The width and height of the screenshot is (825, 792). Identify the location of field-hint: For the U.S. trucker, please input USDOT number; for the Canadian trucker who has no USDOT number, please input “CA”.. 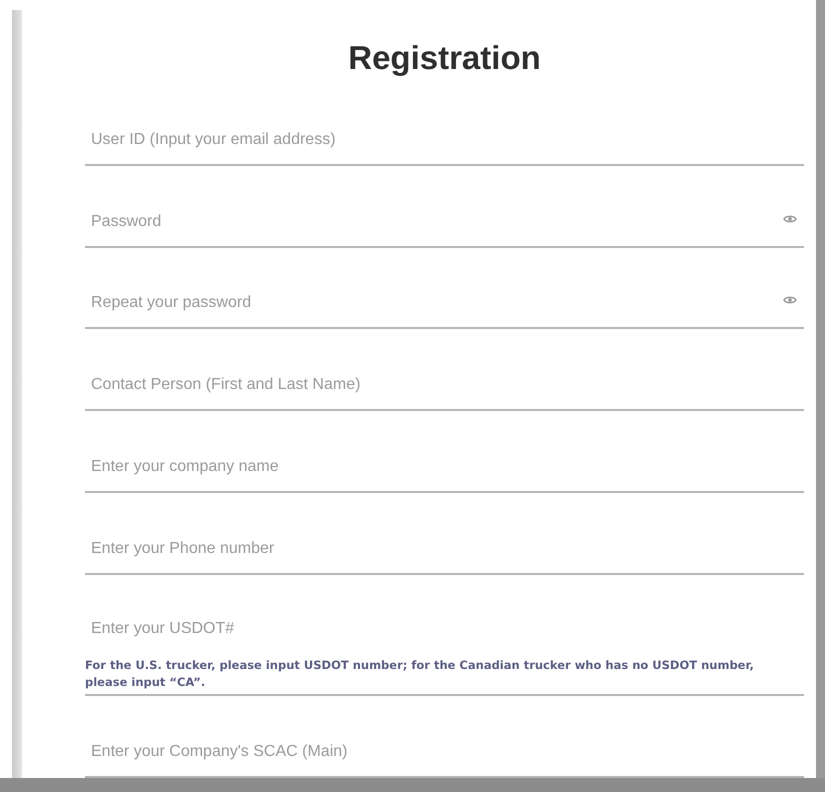
(420, 674).